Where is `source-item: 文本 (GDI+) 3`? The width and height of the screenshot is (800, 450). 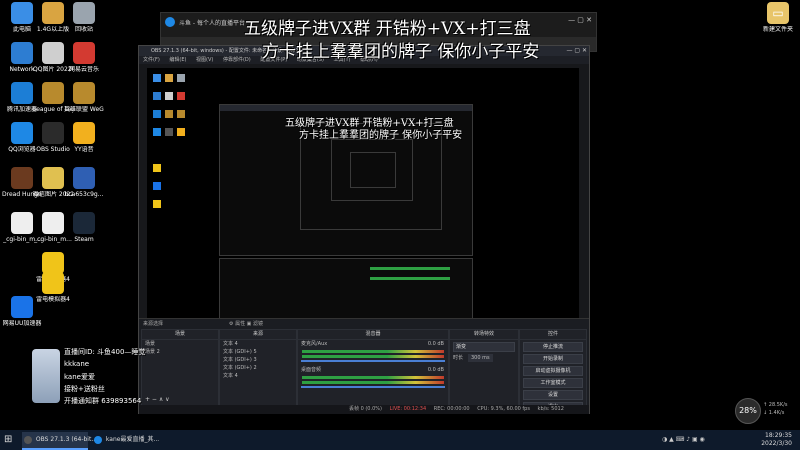 source-item: 文本 (GDI+) 3 is located at coordinates (258, 360).